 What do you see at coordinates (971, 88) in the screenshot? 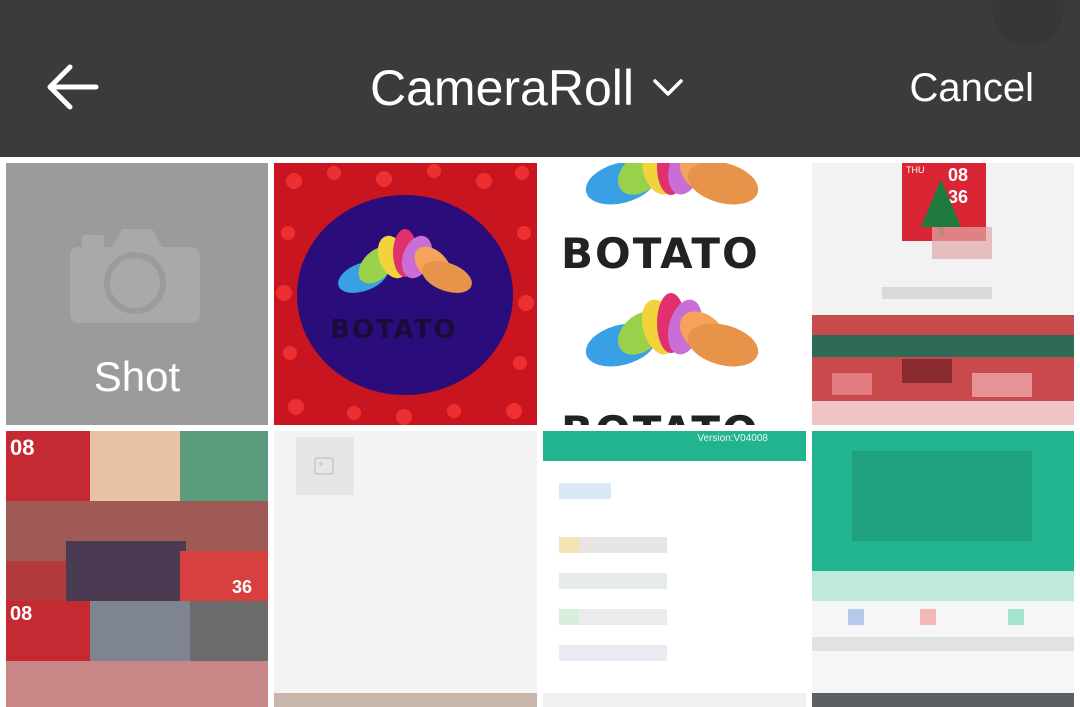
I see `cancel-button: Cancel` at bounding box center [971, 88].